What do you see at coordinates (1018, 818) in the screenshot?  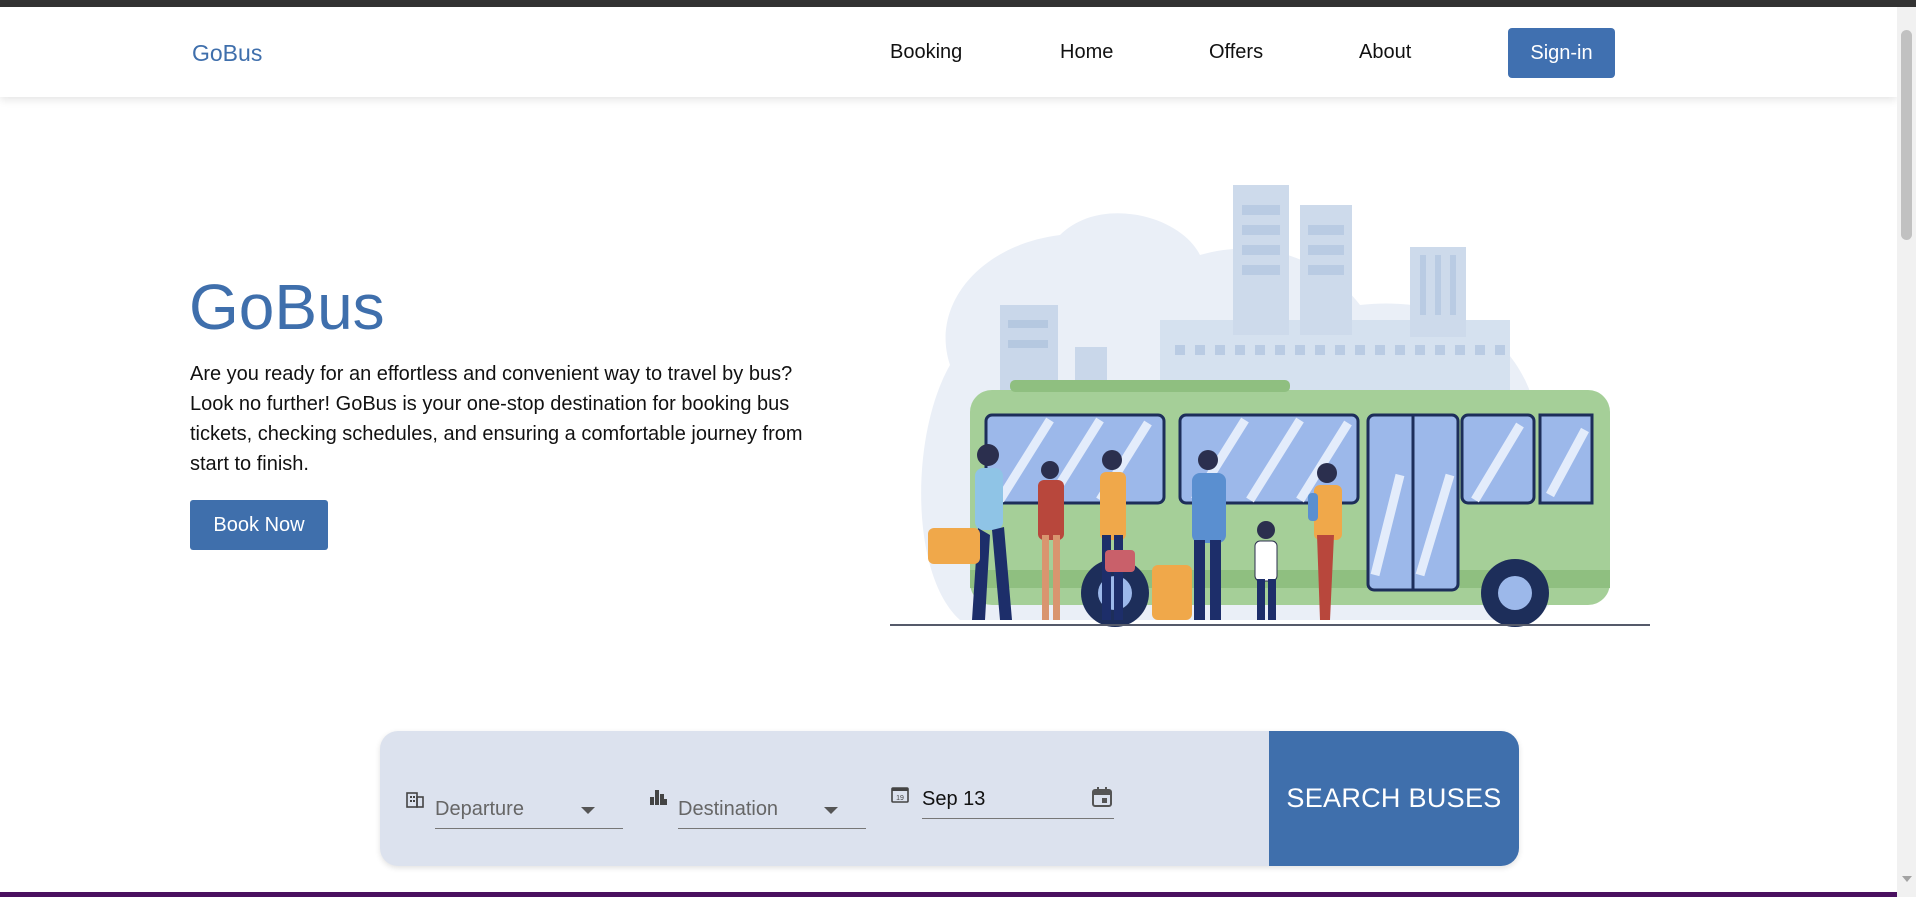 I see `date-underline` at bounding box center [1018, 818].